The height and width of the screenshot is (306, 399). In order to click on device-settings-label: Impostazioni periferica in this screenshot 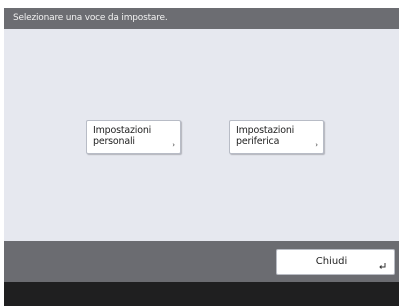, I will do `click(265, 136)`.